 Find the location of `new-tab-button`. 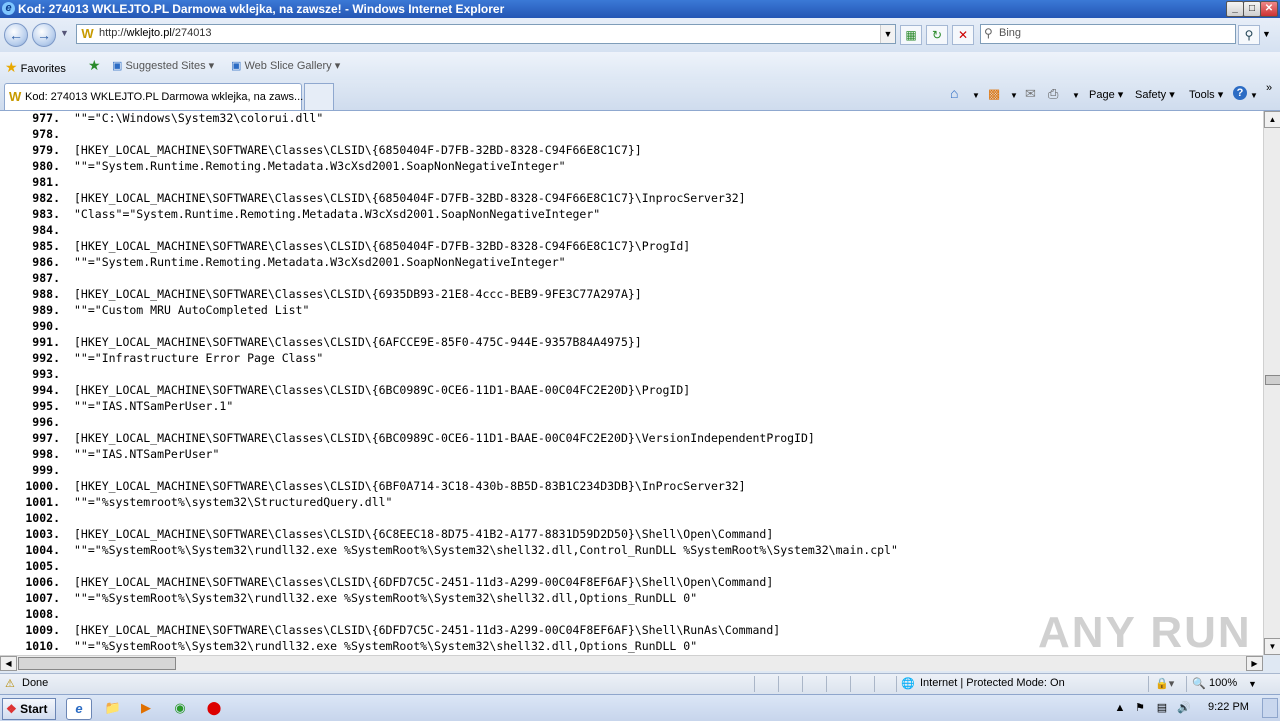

new-tab-button is located at coordinates (319, 96).